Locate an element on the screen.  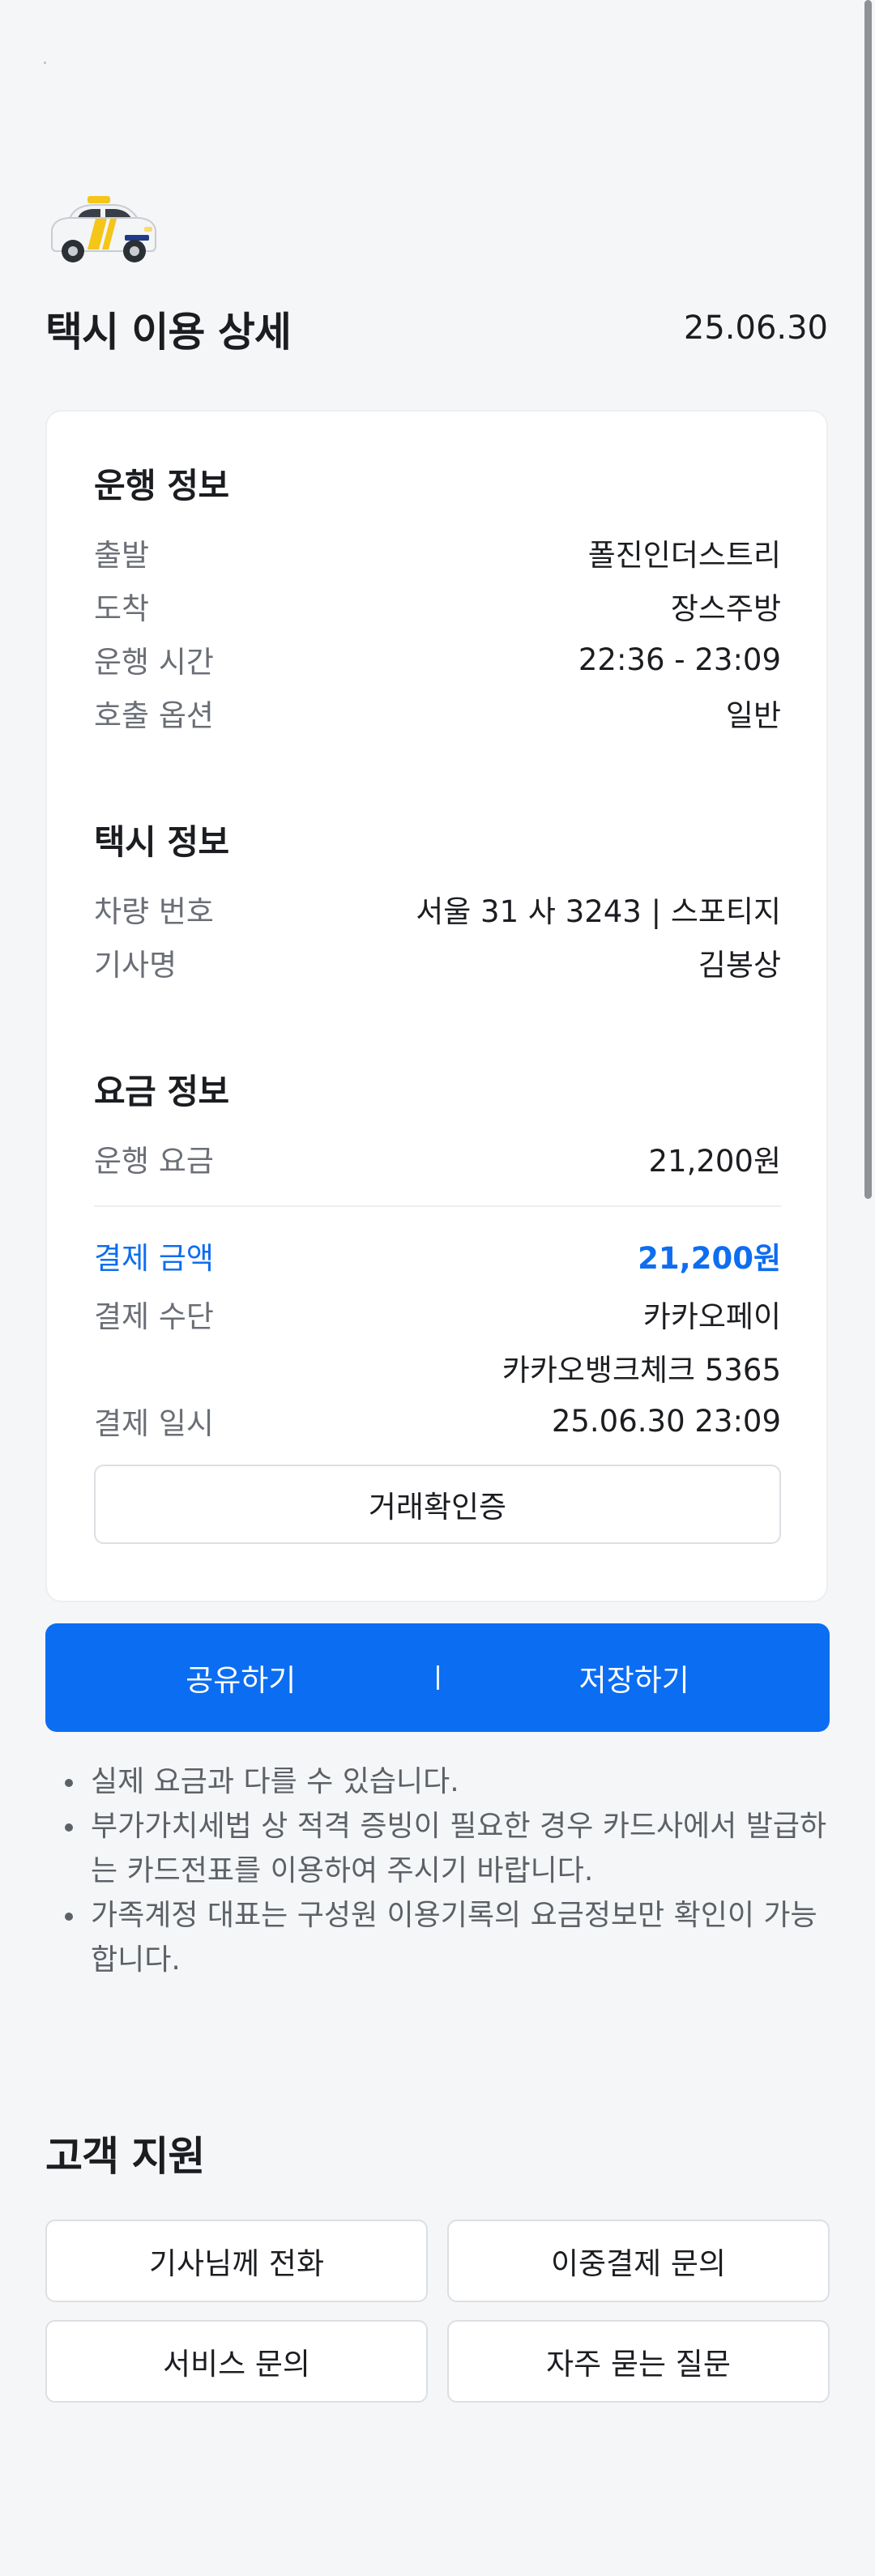
row-value: 장스주방 is located at coordinates (725, 609).